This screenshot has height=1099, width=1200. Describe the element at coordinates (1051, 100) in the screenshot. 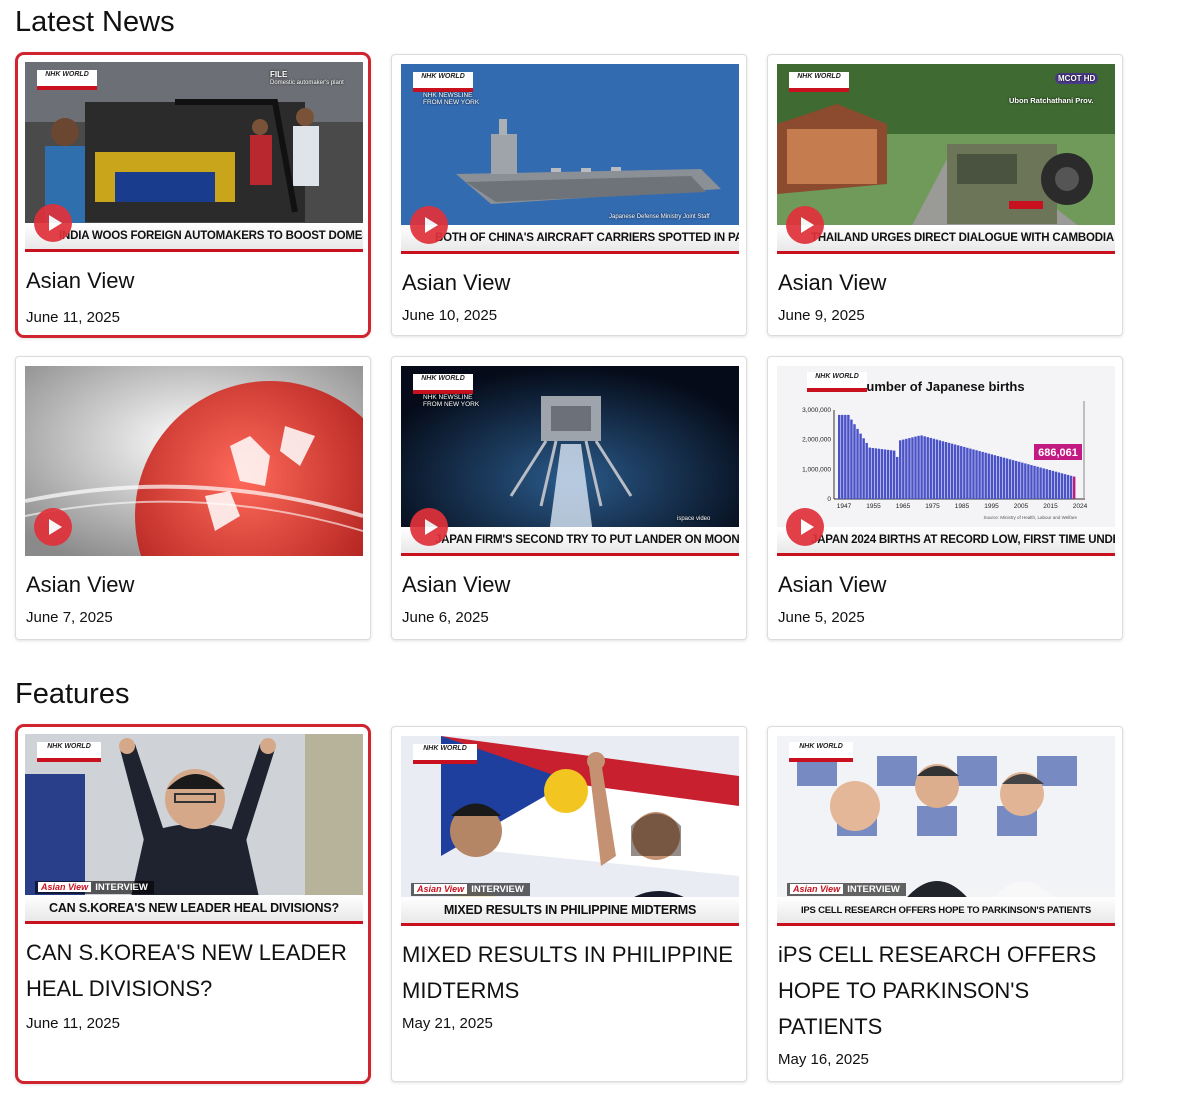

I see `location-label: Ubon Ratchathani Prov.` at that location.